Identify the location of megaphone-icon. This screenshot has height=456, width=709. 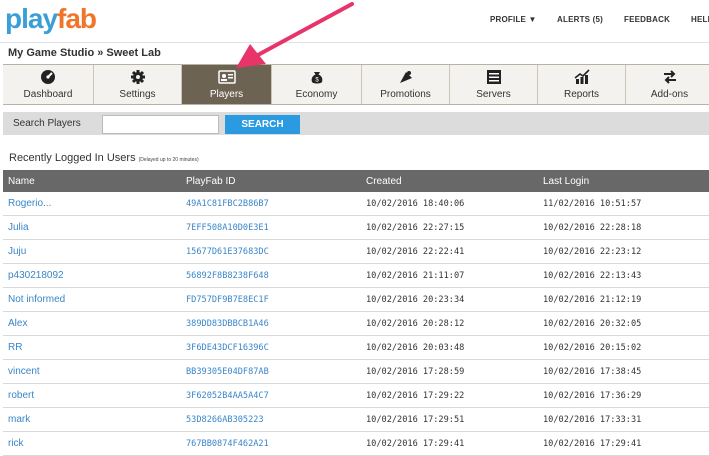
(405, 77).